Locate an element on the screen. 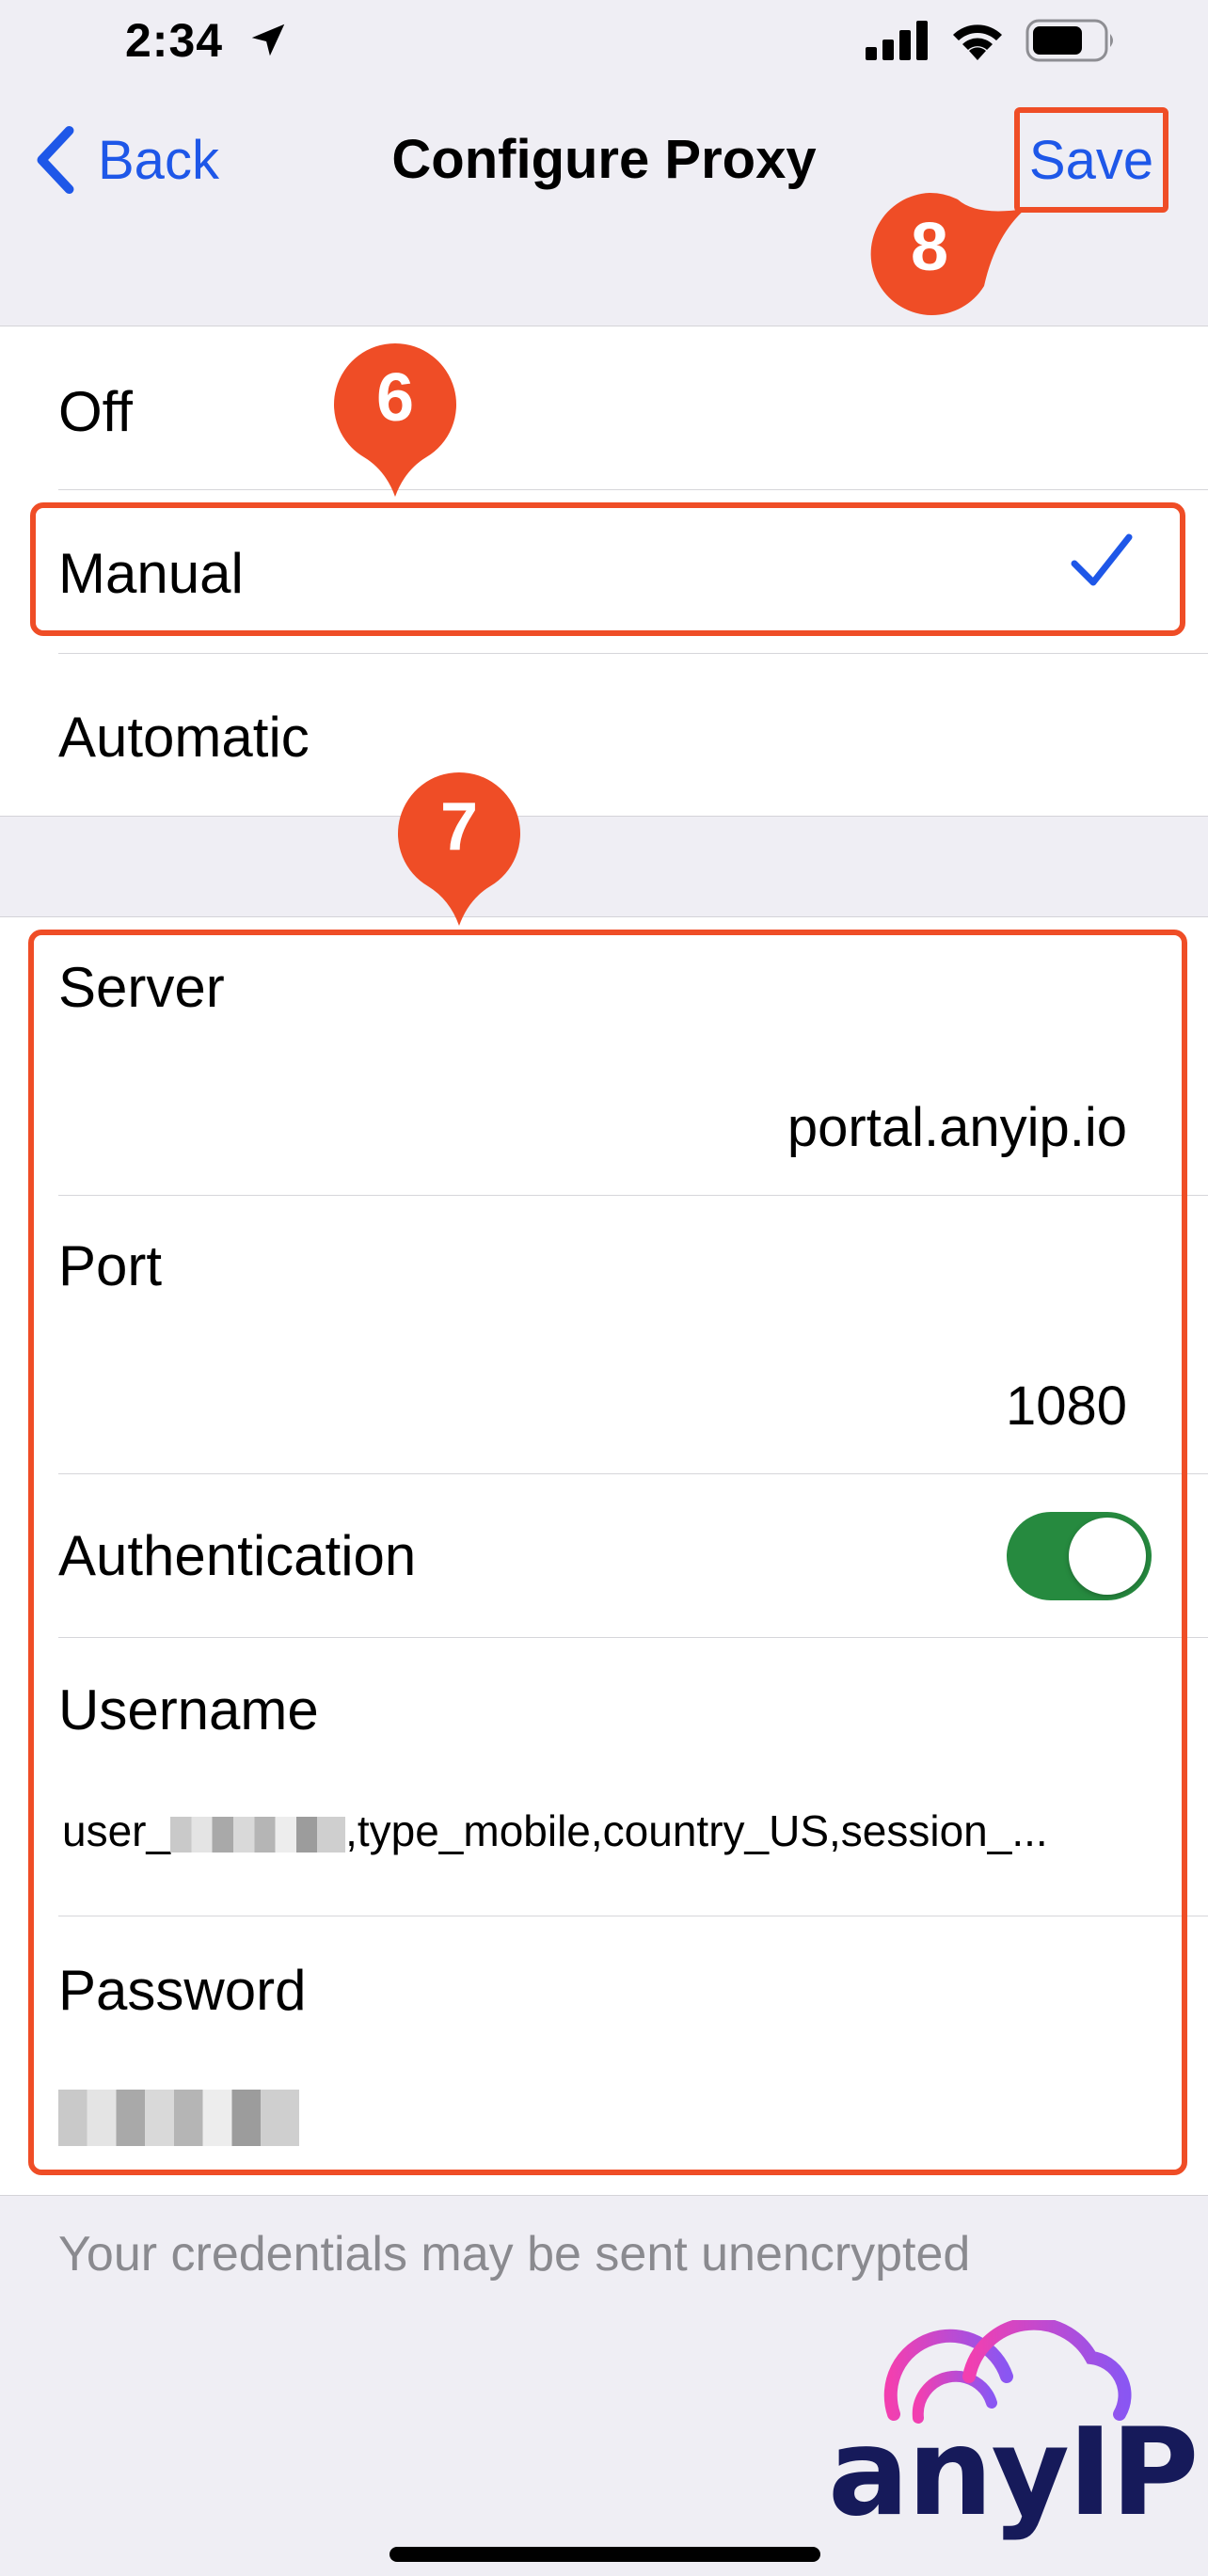  proxy-mode-automatic: Automatic is located at coordinates (633, 736).